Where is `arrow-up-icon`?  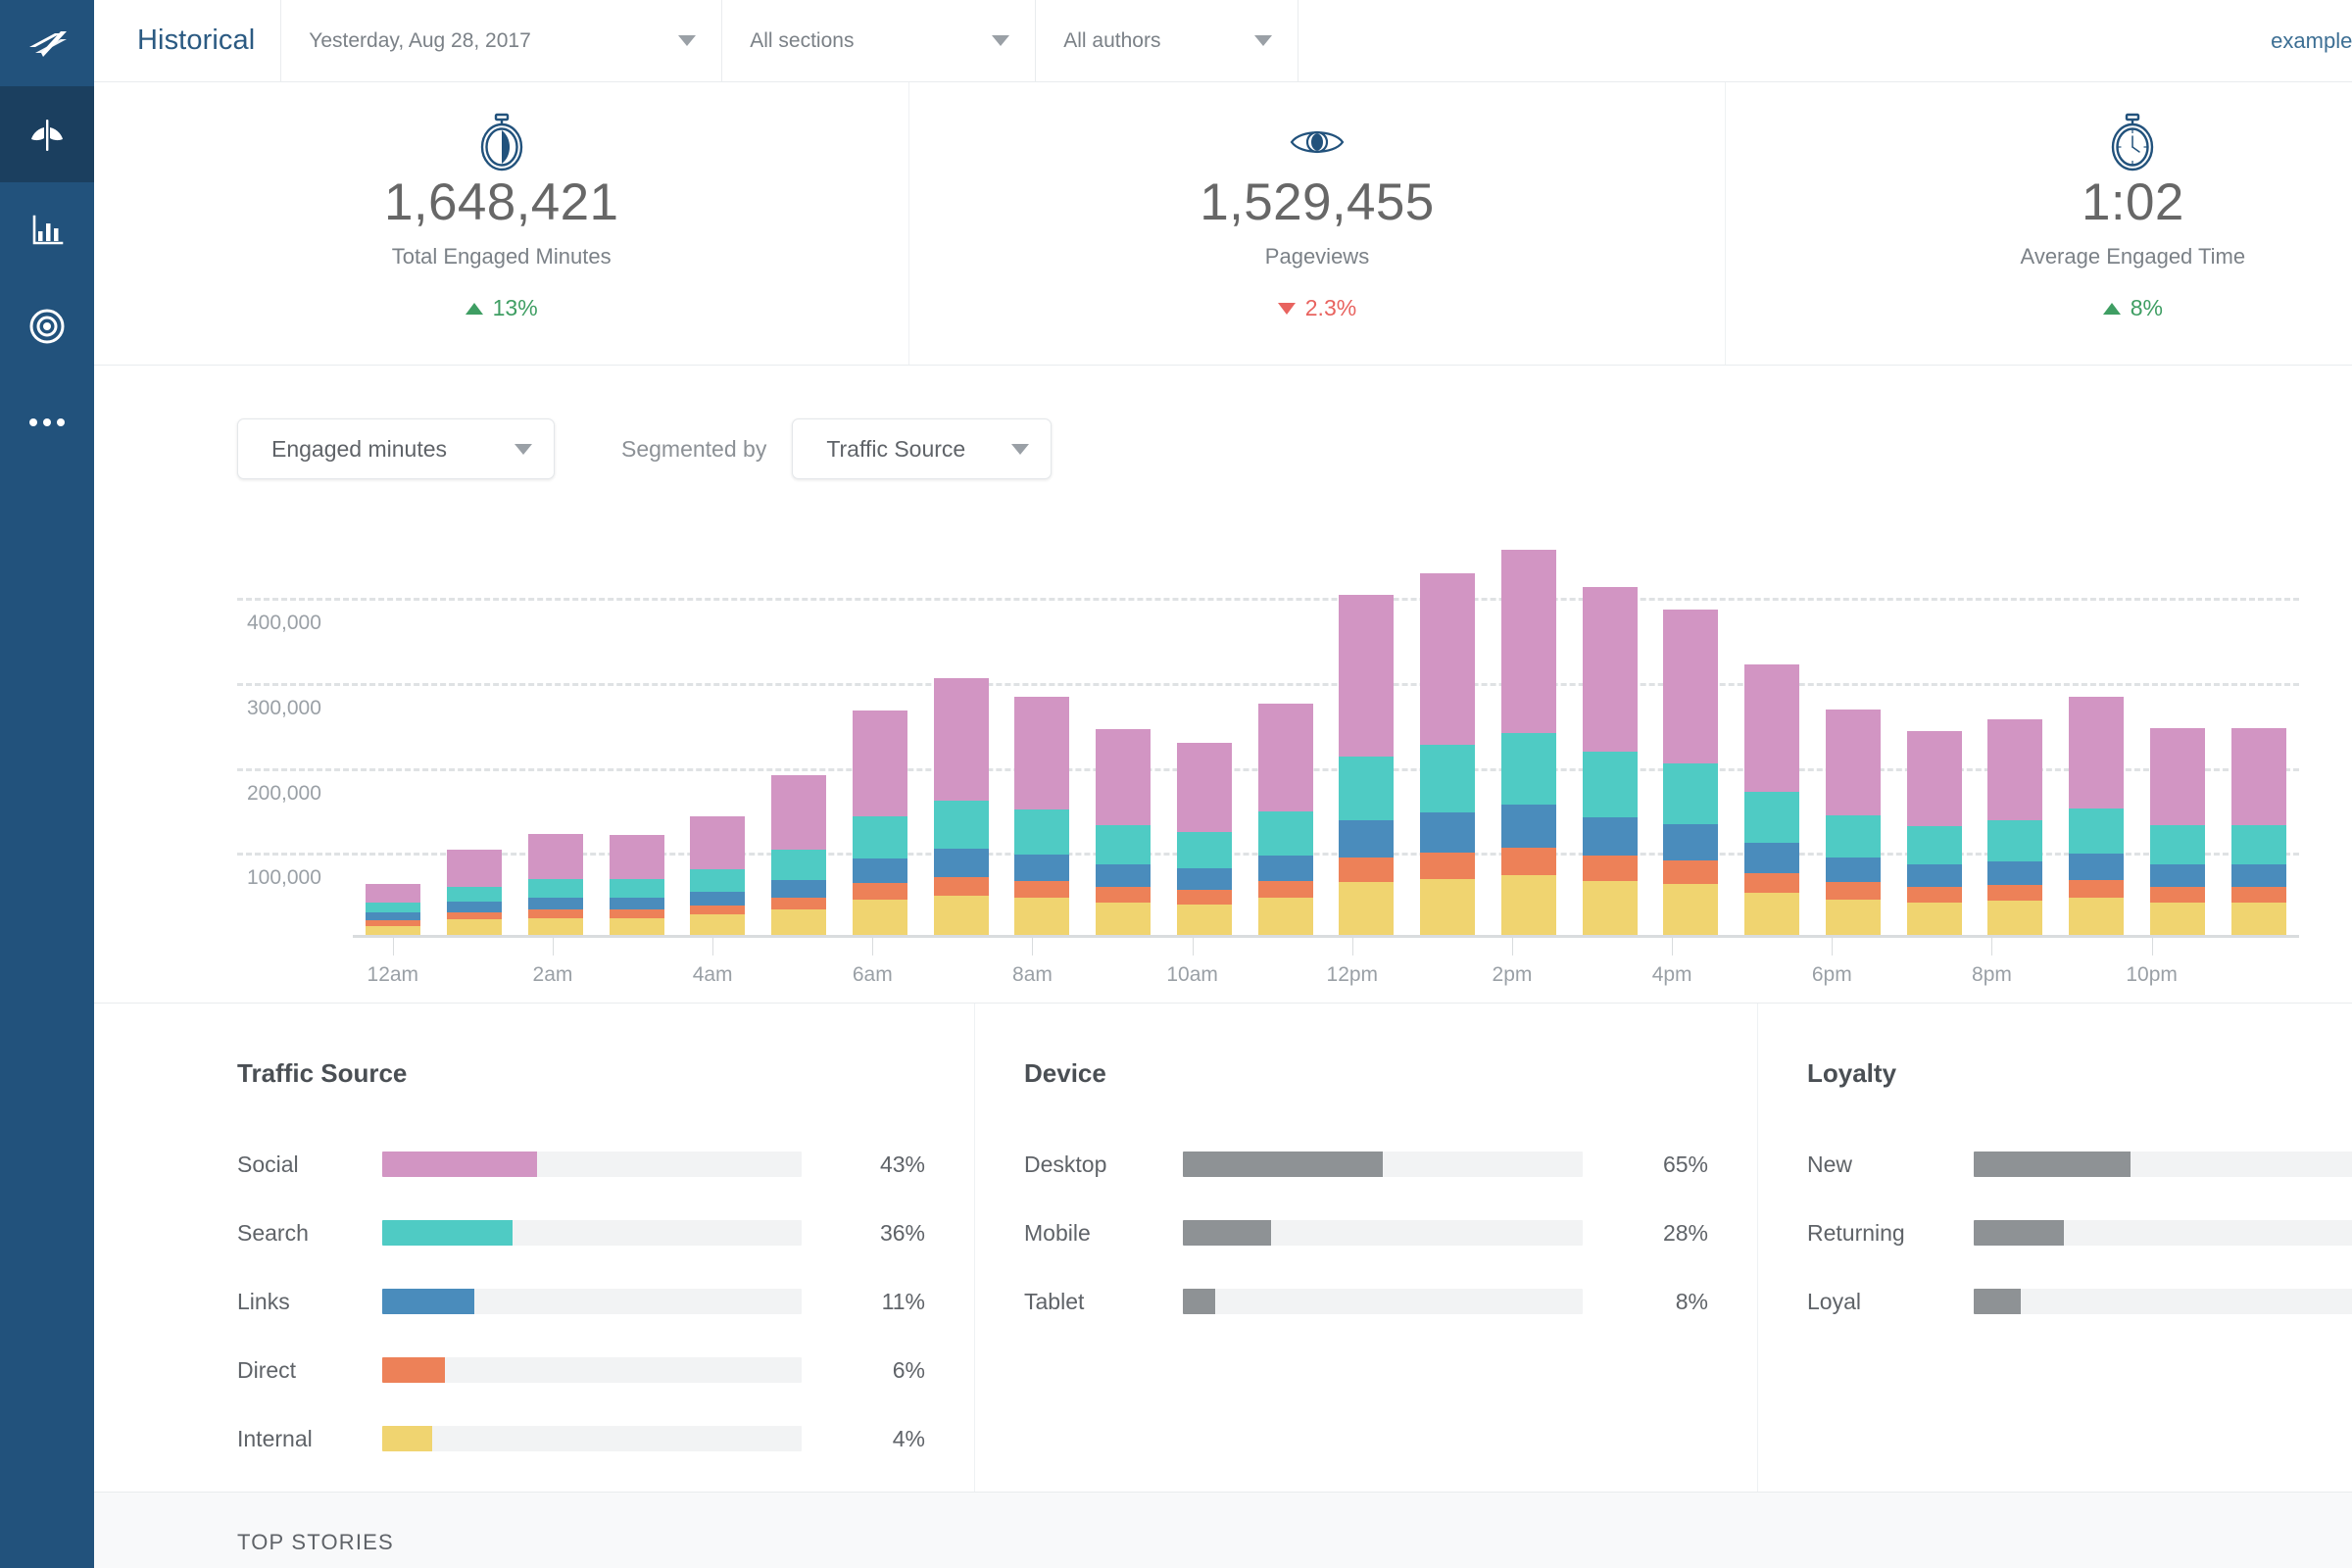
arrow-up-icon is located at coordinates (2111, 308).